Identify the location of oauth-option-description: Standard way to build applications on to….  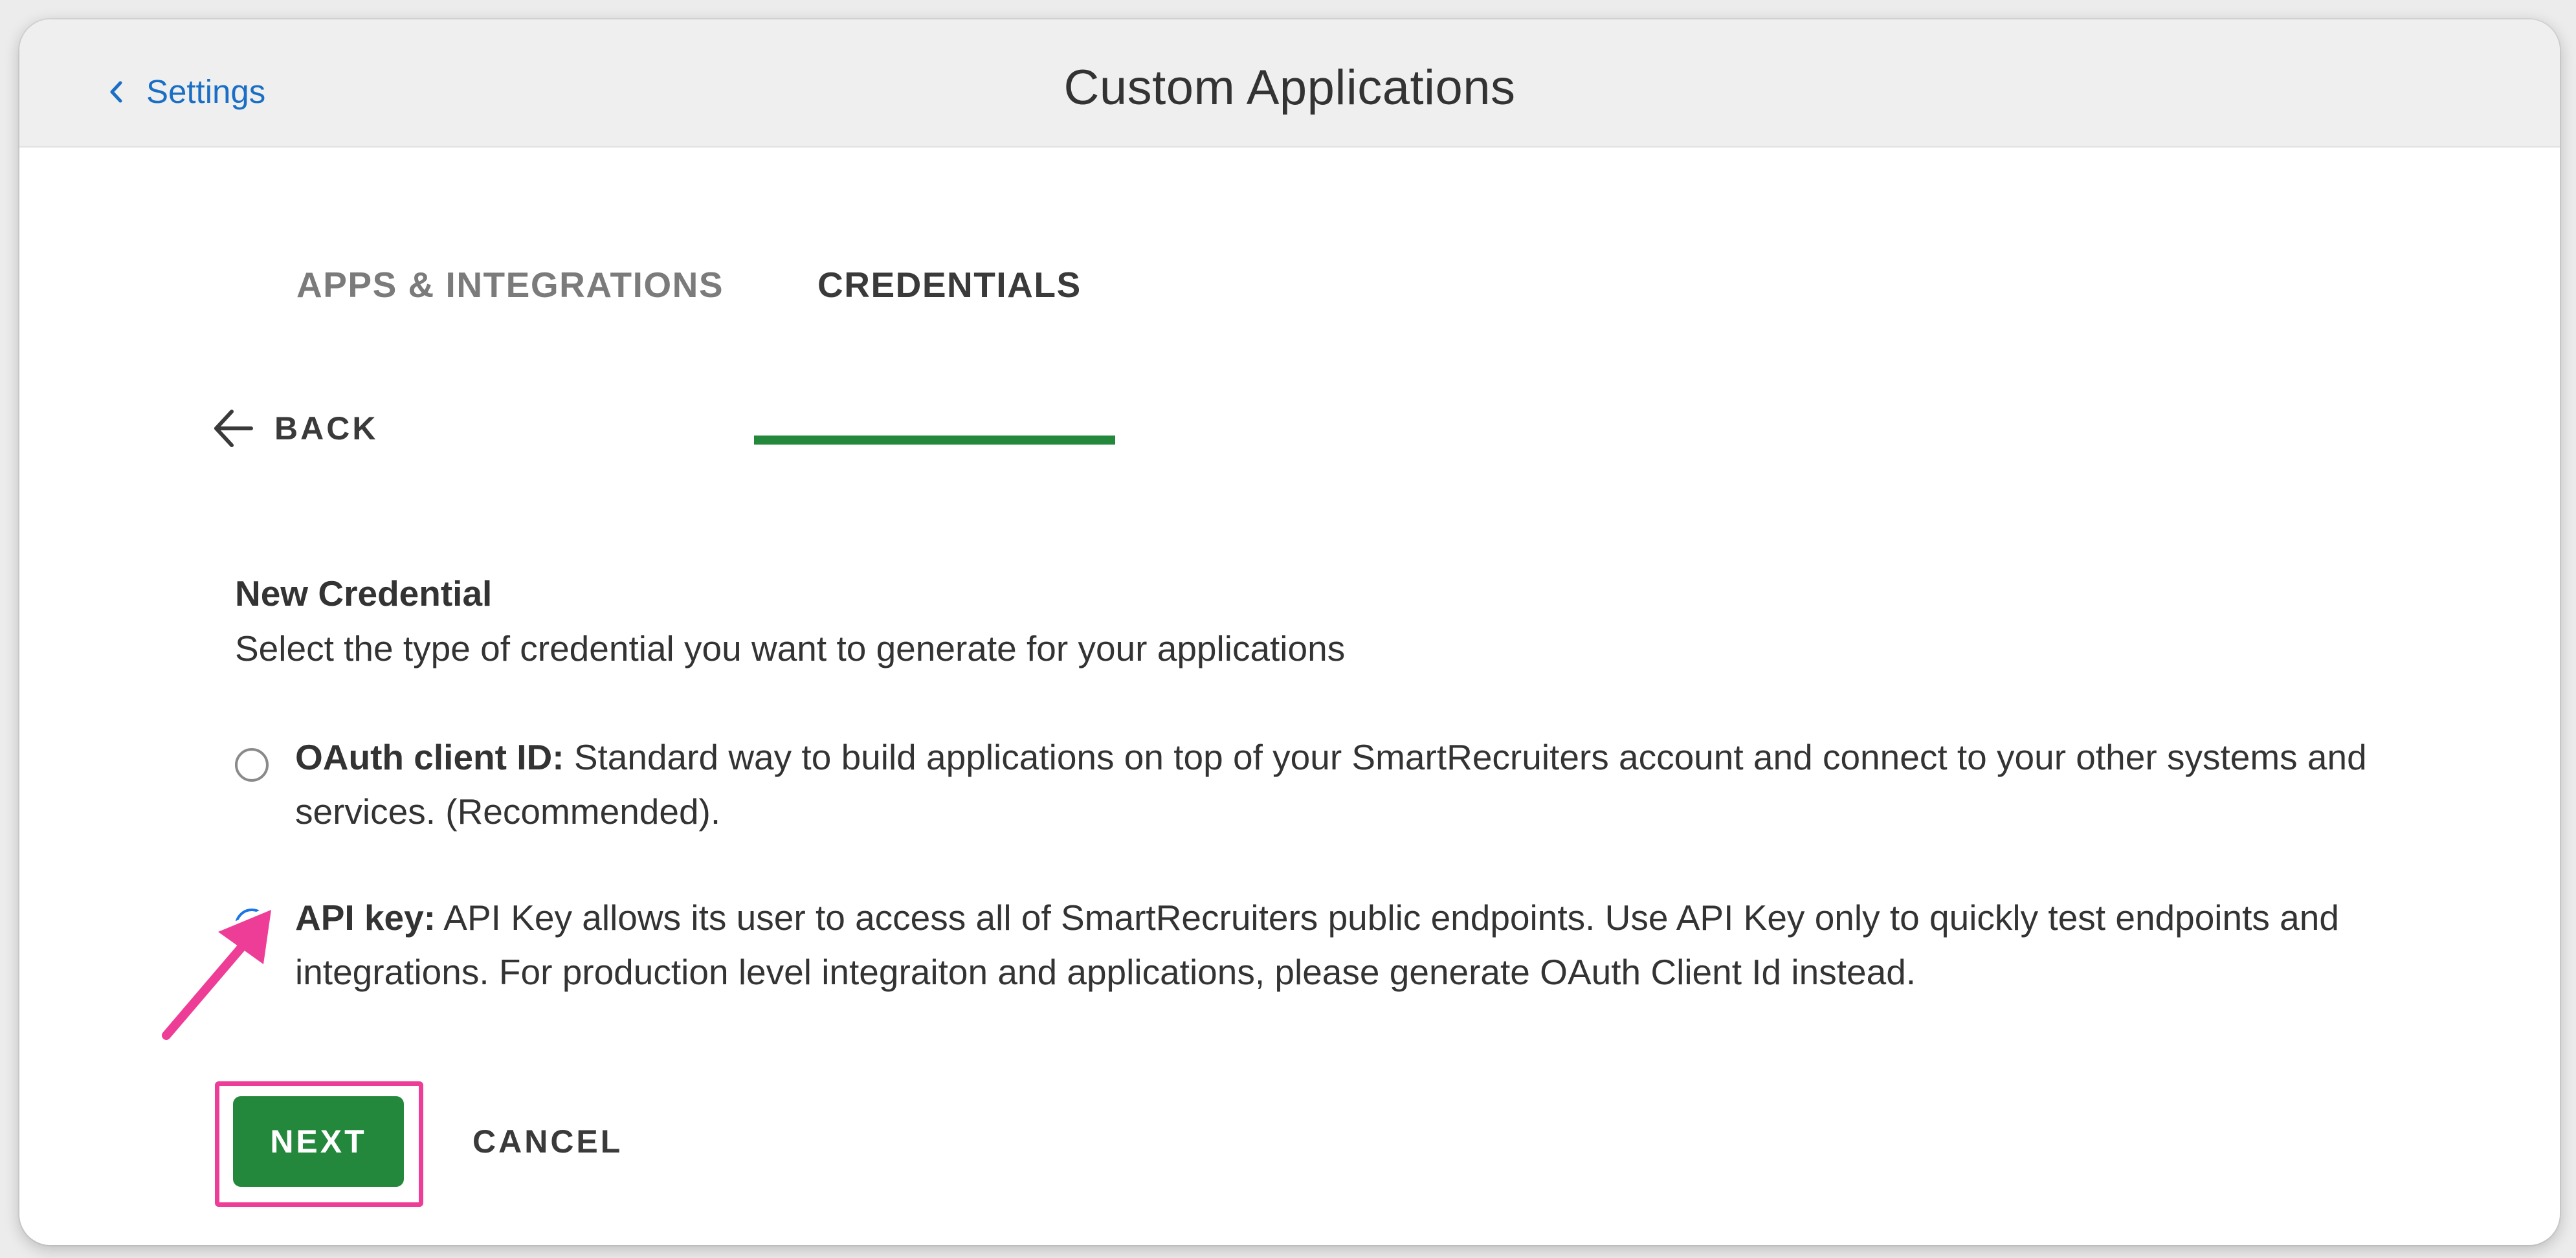
(1331, 784).